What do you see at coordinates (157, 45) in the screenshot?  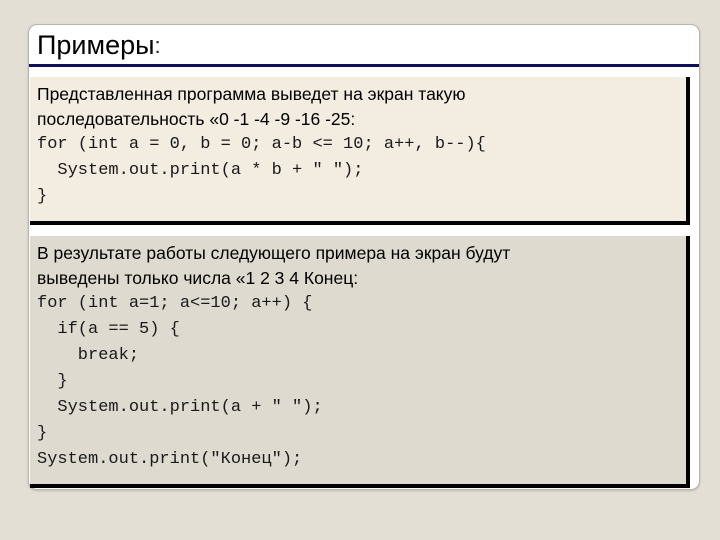 I see `page-title-colon: :` at bounding box center [157, 45].